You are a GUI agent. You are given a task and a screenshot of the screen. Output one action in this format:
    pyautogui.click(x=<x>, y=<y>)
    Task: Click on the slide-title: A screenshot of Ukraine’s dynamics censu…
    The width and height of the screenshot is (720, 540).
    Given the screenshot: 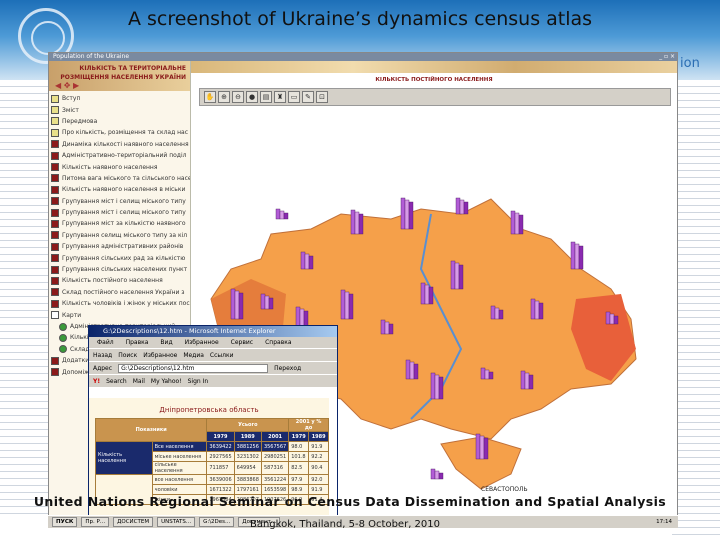 What is the action you would take?
    pyautogui.click(x=360, y=19)
    